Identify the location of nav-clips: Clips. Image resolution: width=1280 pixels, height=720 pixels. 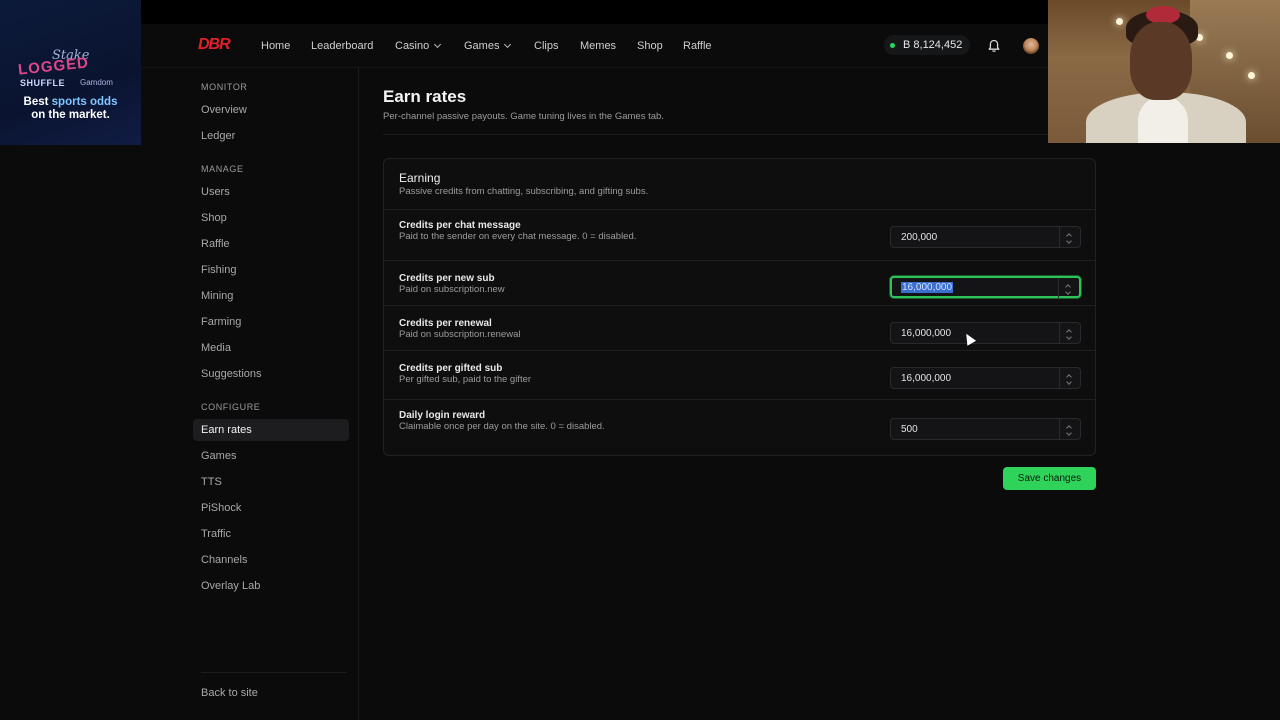
(546, 46).